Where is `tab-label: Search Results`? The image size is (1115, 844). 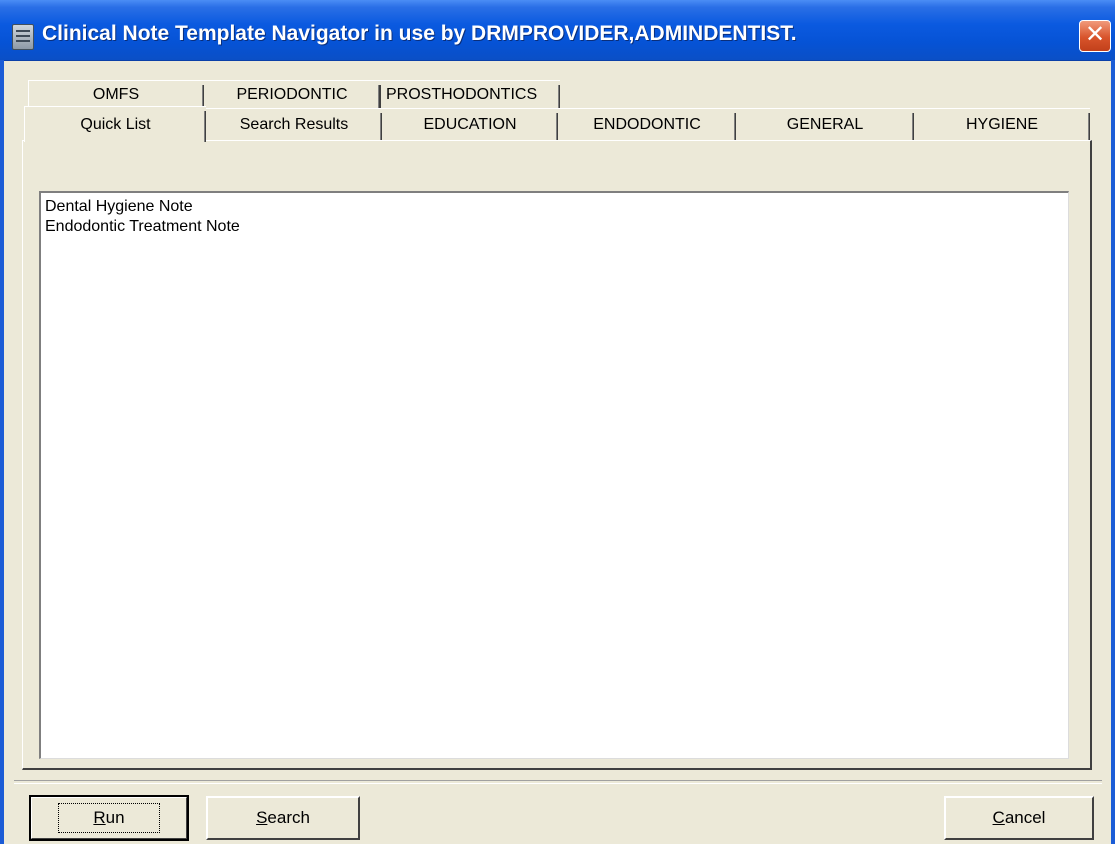
tab-label: Search Results is located at coordinates (294, 124).